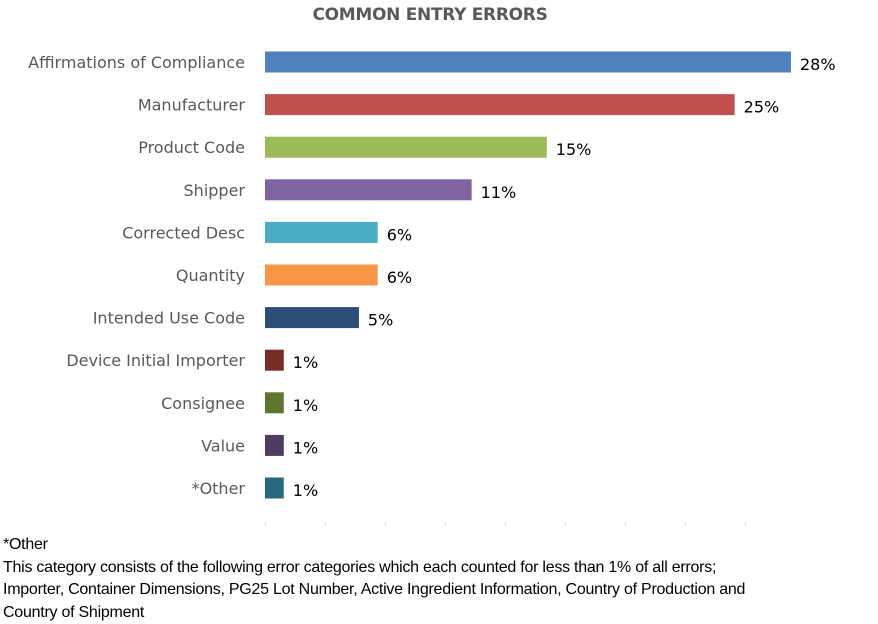 This screenshot has width=878, height=624. What do you see at coordinates (368, 190) in the screenshot?
I see `bar-shipper` at bounding box center [368, 190].